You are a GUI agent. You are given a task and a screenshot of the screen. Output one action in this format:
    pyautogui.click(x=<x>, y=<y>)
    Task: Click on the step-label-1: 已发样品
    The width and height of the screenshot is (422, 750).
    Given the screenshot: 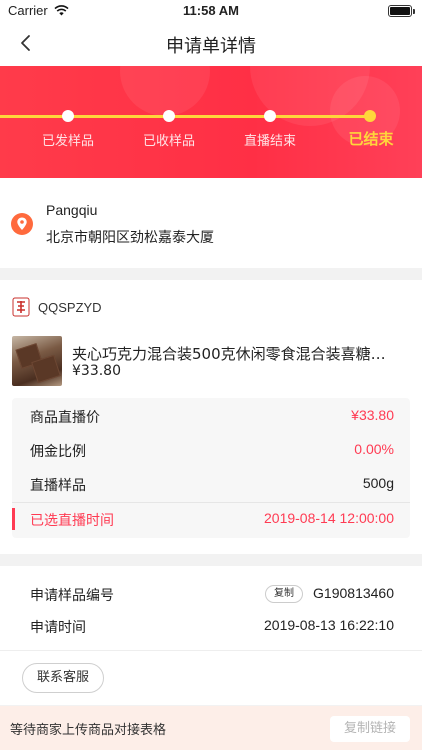 What is the action you would take?
    pyautogui.click(x=67, y=141)
    